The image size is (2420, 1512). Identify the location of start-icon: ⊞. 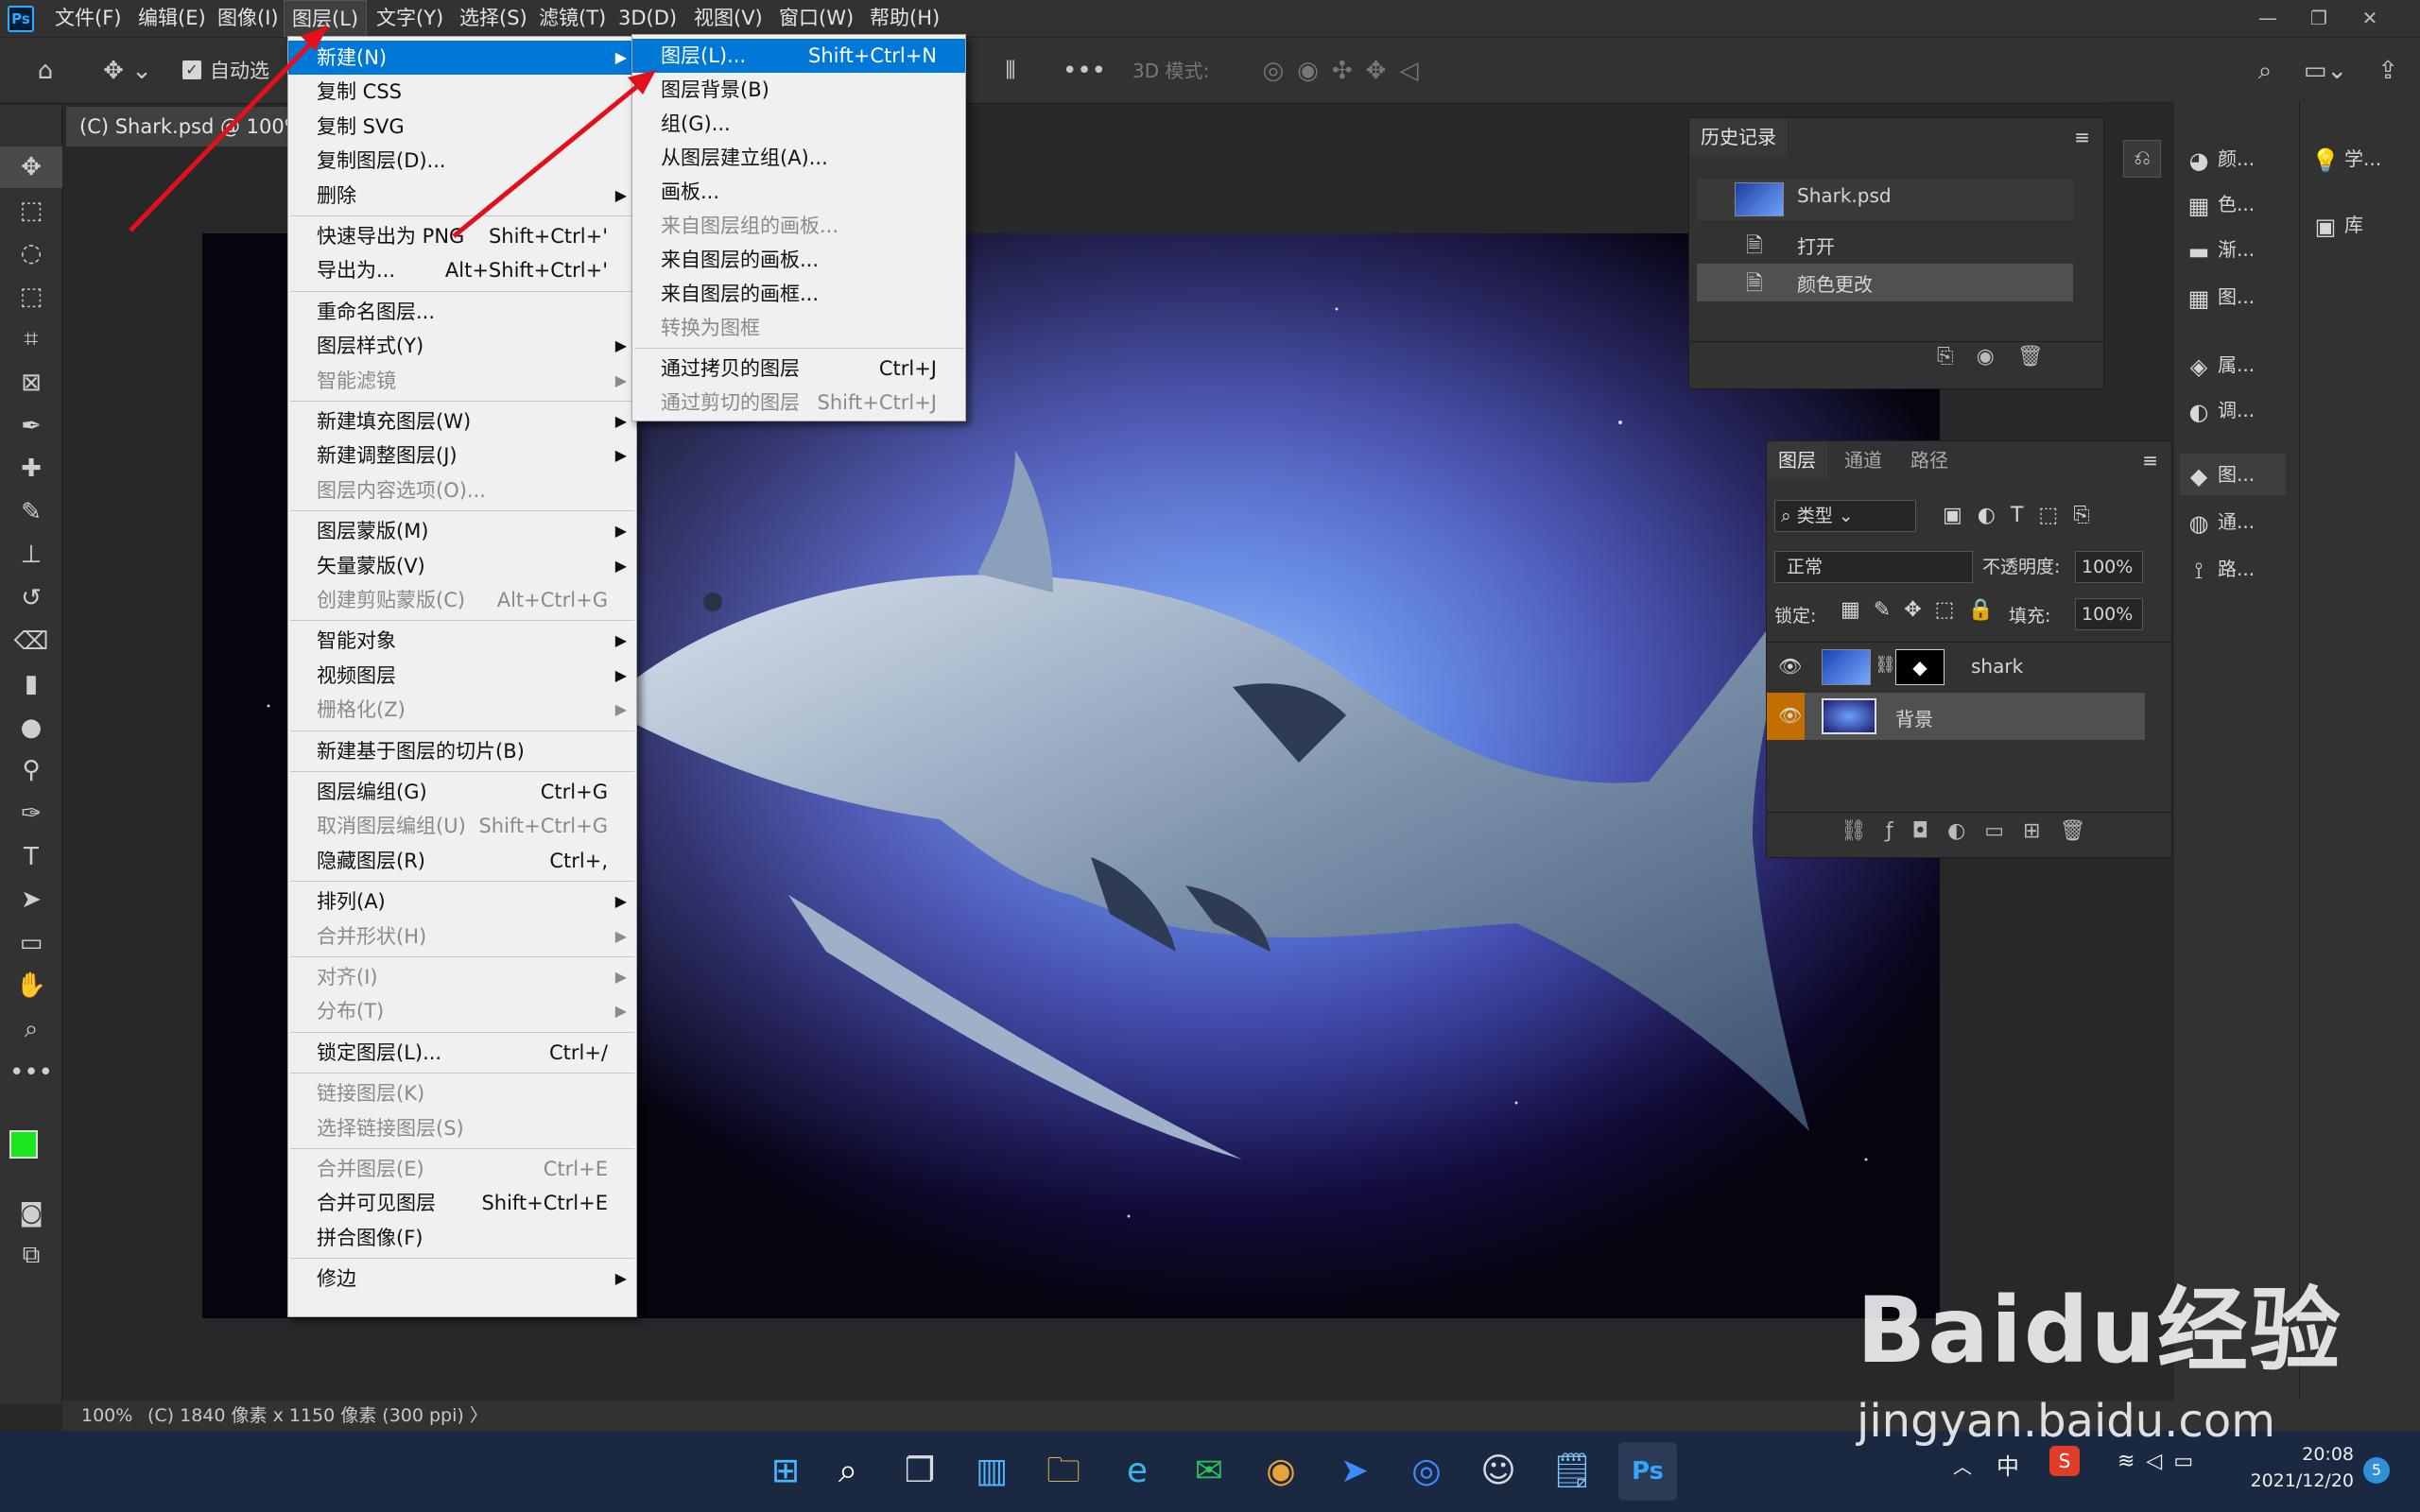
(785, 1471).